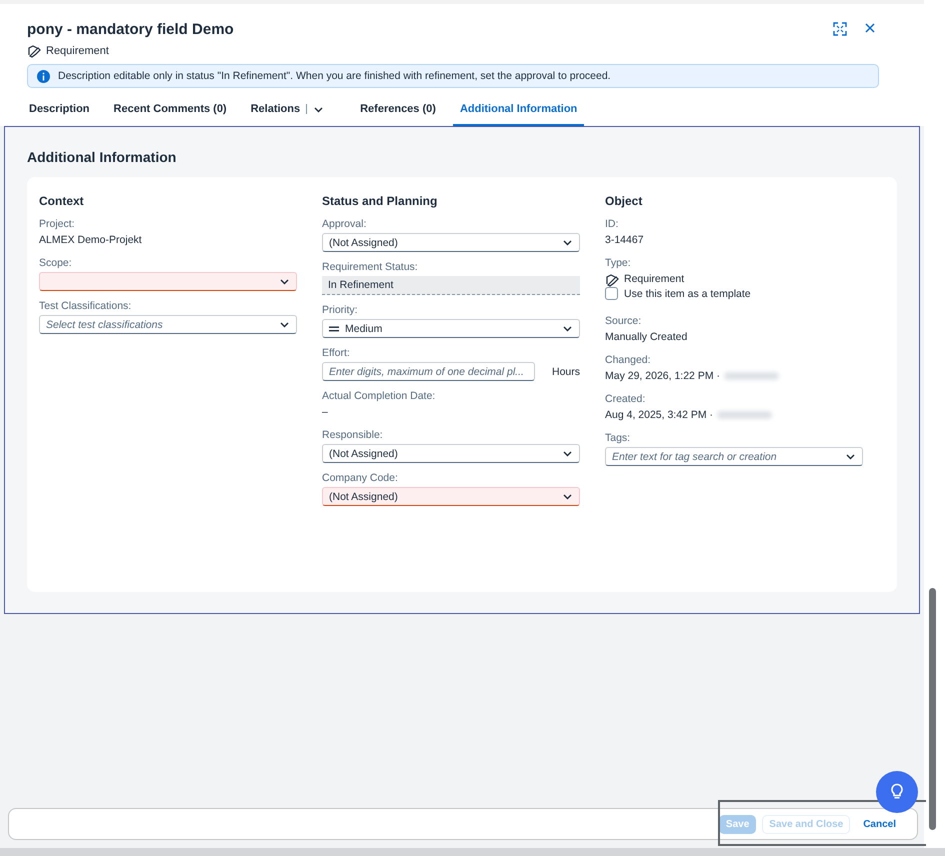  I want to click on field-label: Source:, so click(623, 321).